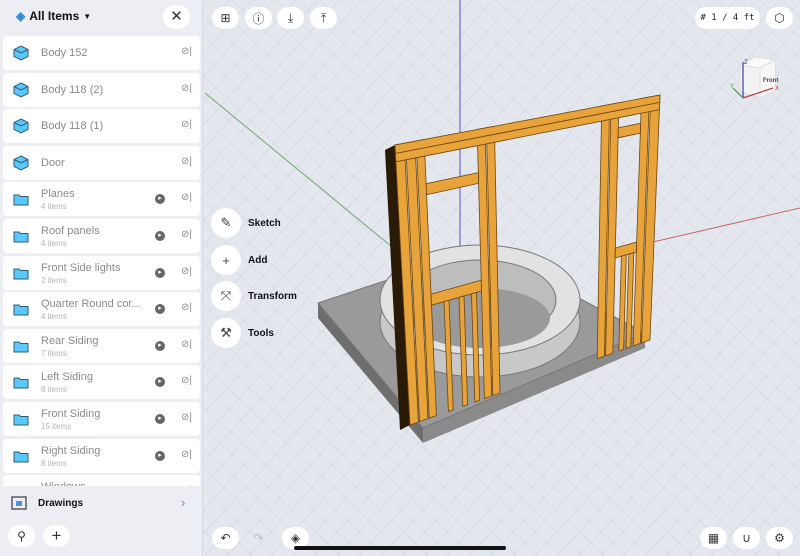 This screenshot has height=556, width=800. Describe the element at coordinates (87, 16) in the screenshot. I see `caret-down-icon: ▼` at that location.